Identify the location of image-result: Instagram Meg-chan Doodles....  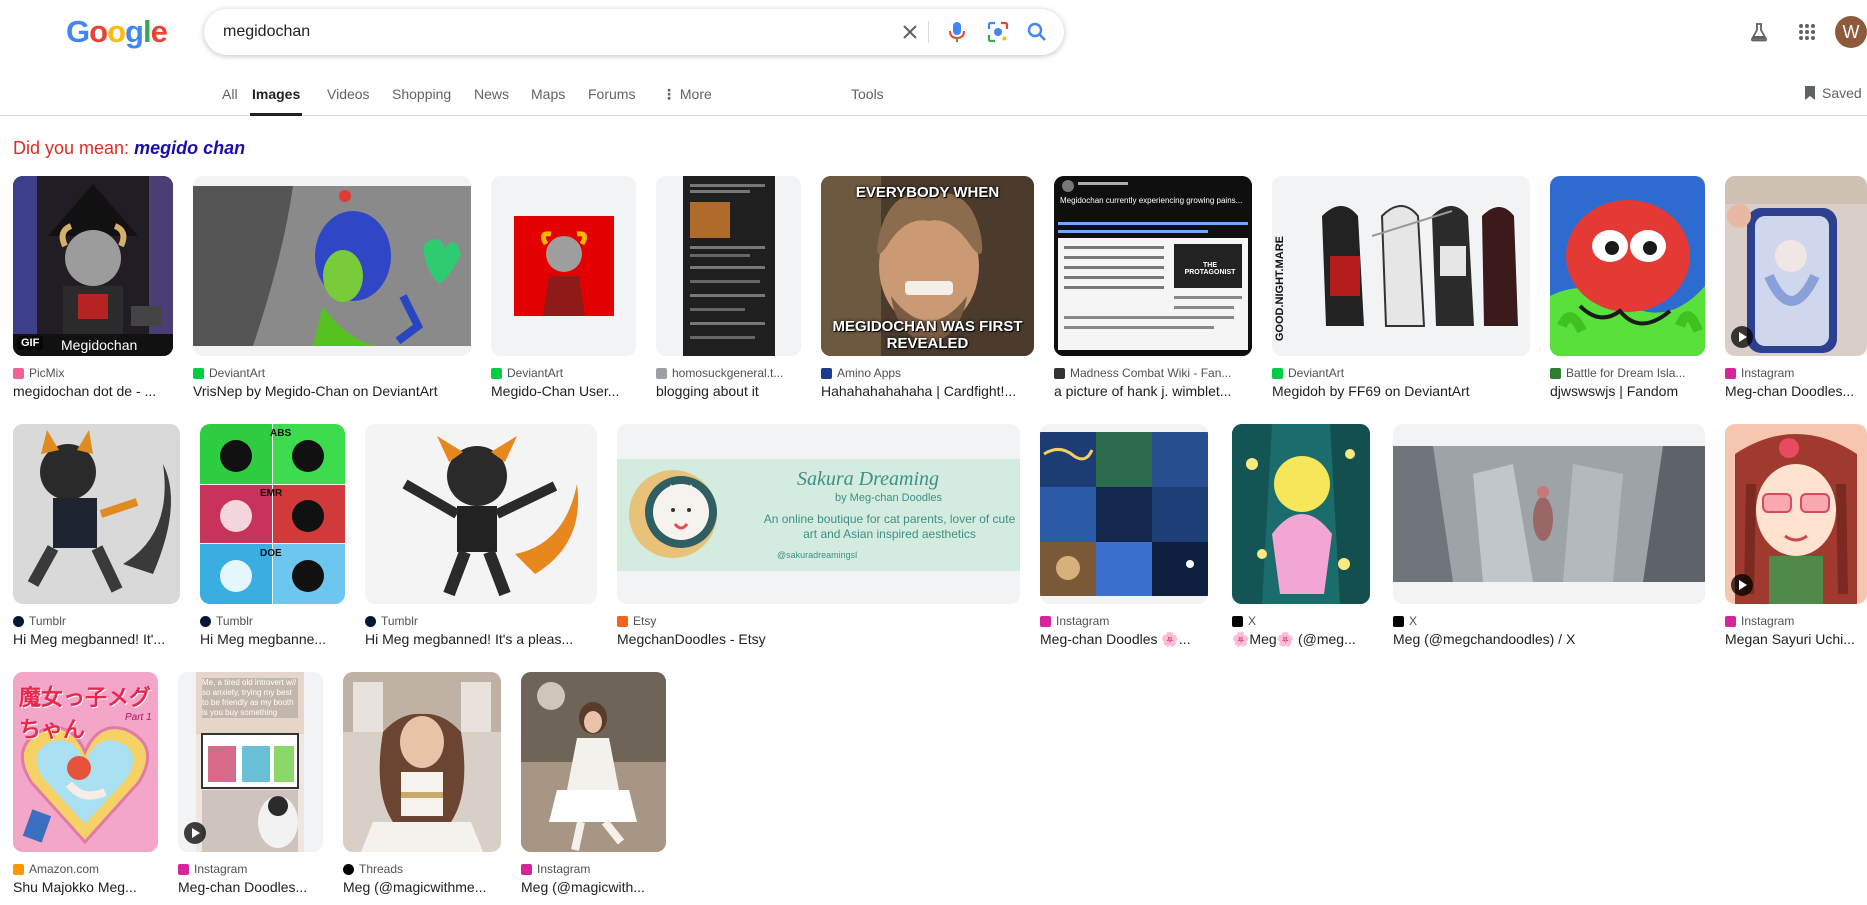
(1796, 287).